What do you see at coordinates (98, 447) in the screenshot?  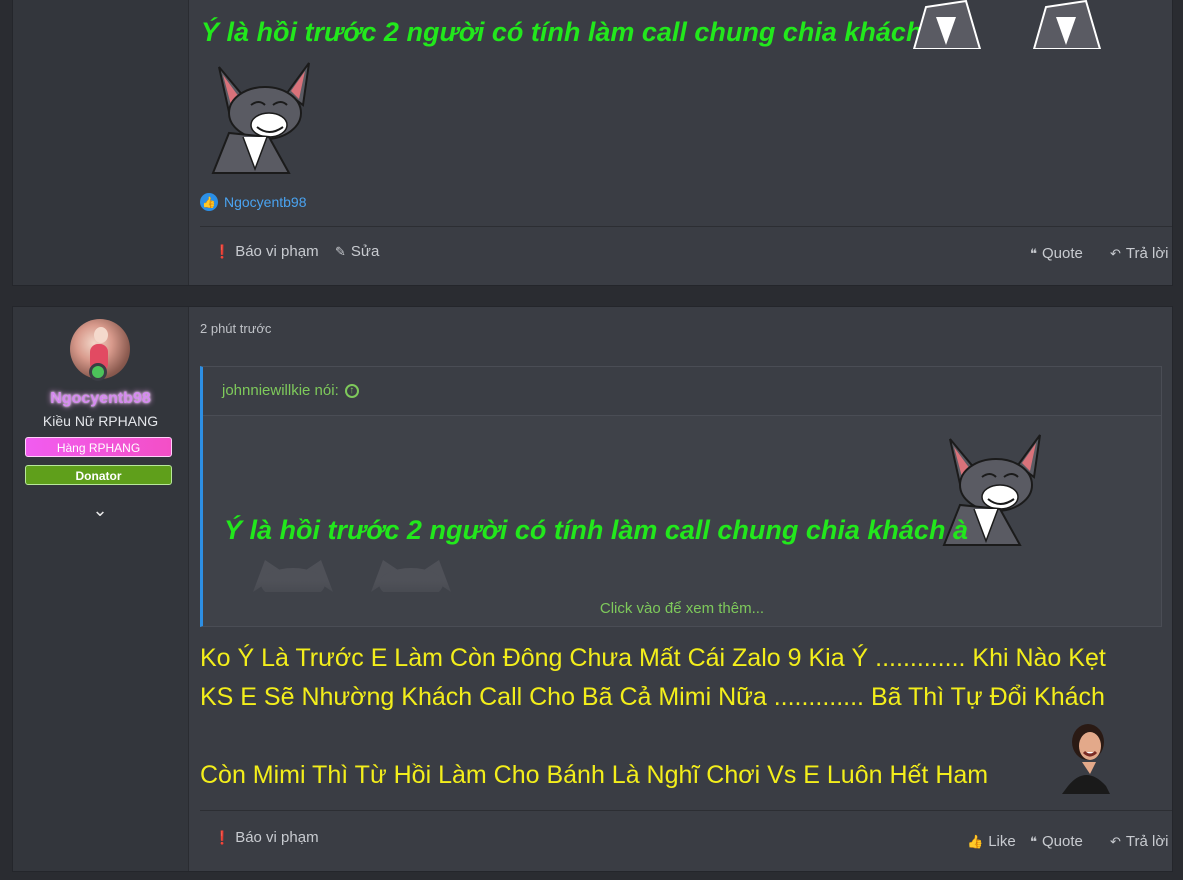 I see `user-banner-rank: Hàng RPHANG` at bounding box center [98, 447].